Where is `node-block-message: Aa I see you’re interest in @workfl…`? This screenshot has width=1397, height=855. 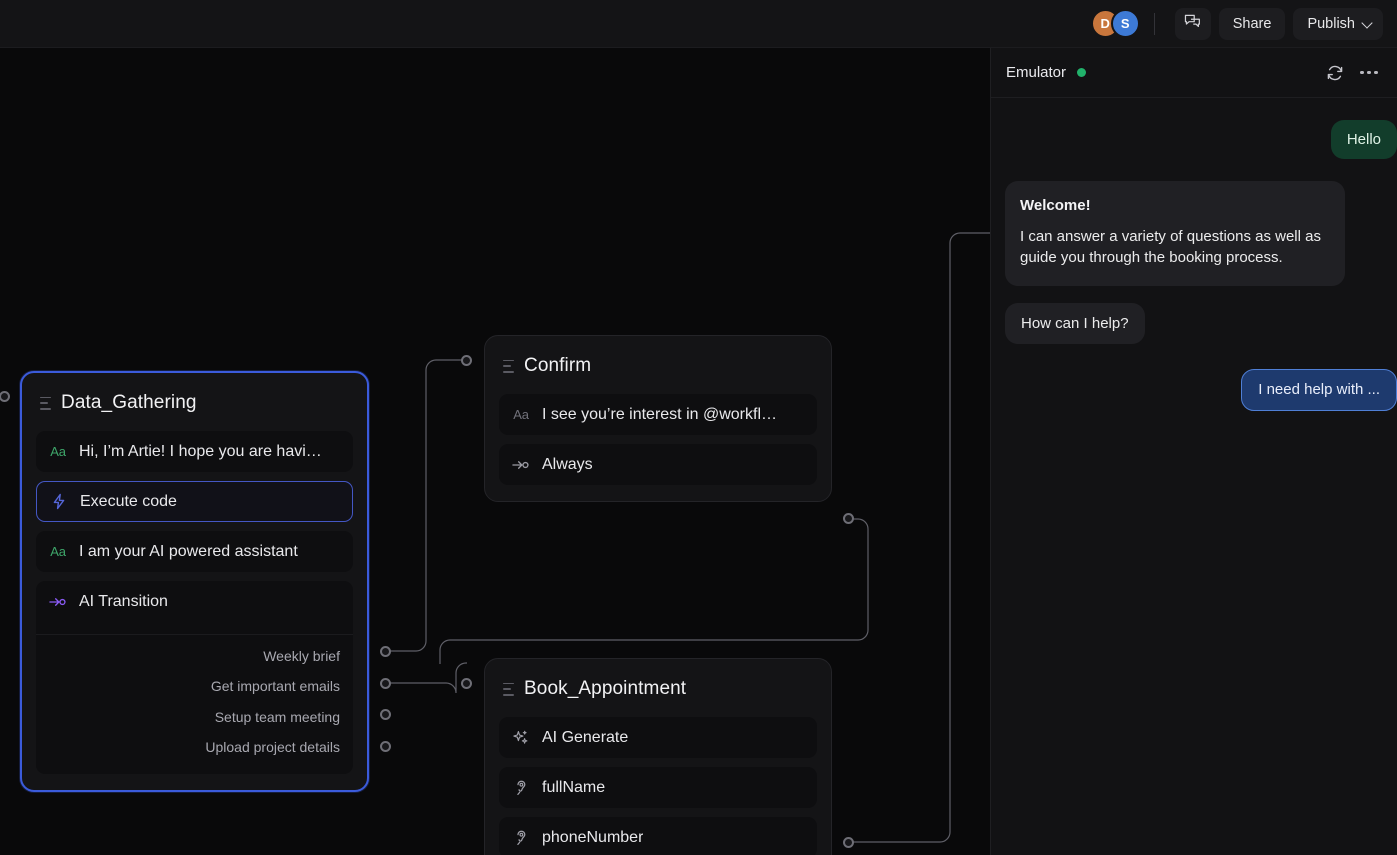 node-block-message: Aa I see you’re interest in @workfl… is located at coordinates (658, 414).